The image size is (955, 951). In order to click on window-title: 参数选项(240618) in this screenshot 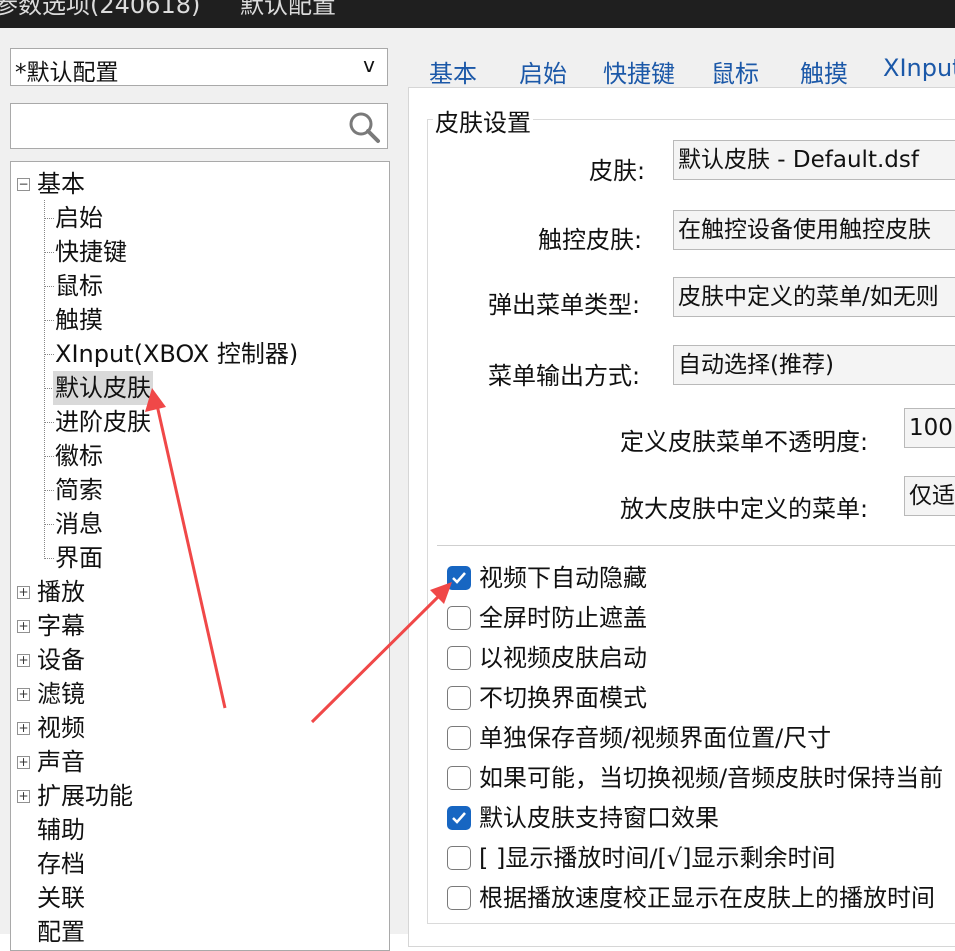, I will do `click(100, 9)`.